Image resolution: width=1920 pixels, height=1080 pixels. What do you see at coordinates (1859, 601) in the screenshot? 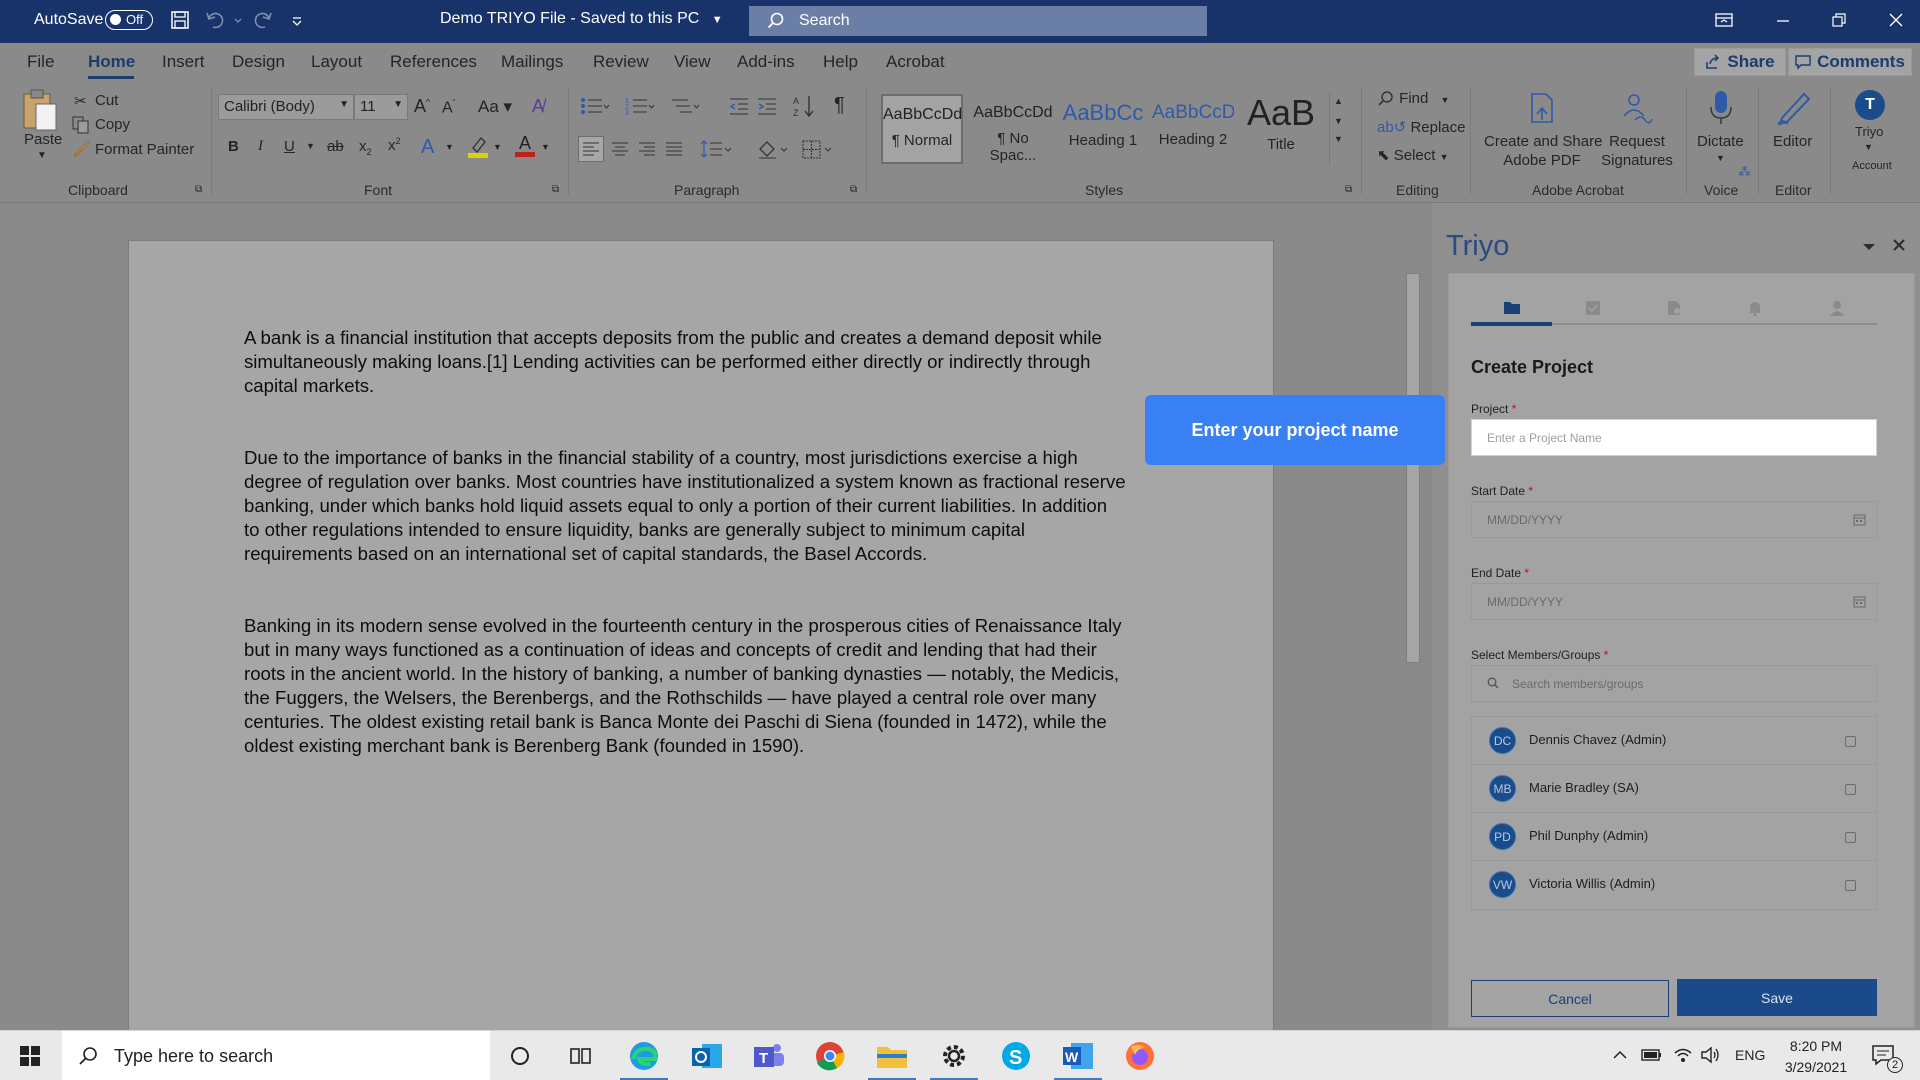
I see `calendar-icon` at bounding box center [1859, 601].